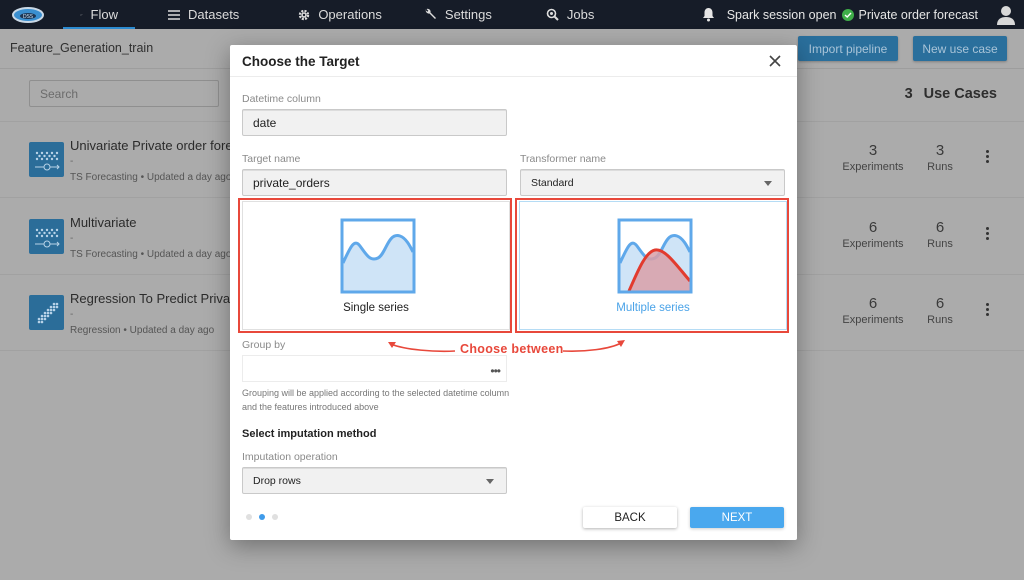 Image resolution: width=1024 pixels, height=580 pixels. Describe the element at coordinates (104, 14) in the screenshot. I see `nav-flow-label: Flow` at that location.